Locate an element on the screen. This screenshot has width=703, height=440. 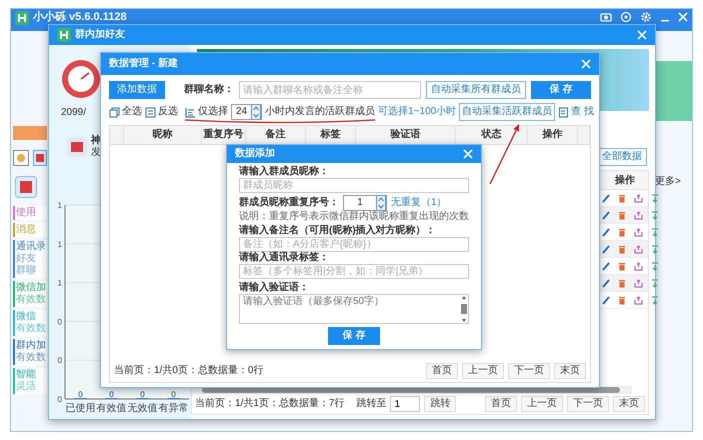
group-name-field: 请输入群聊名称或备注全称 is located at coordinates (330, 90).